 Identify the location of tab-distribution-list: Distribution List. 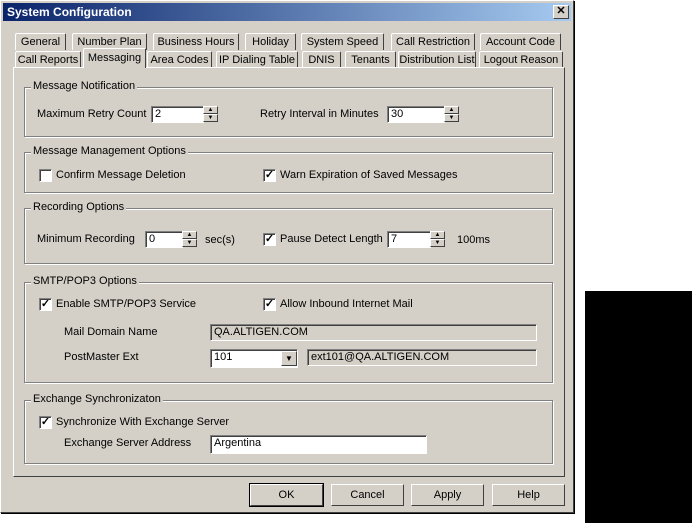
(437, 59).